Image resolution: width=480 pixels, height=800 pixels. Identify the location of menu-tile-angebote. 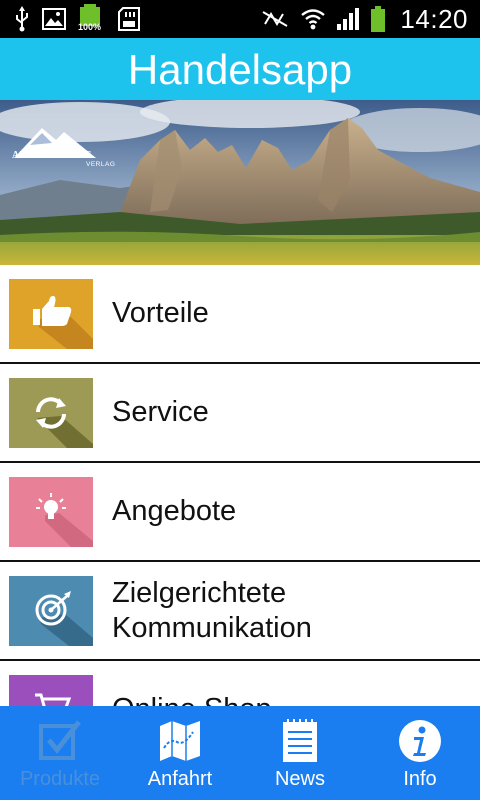
(51, 512).